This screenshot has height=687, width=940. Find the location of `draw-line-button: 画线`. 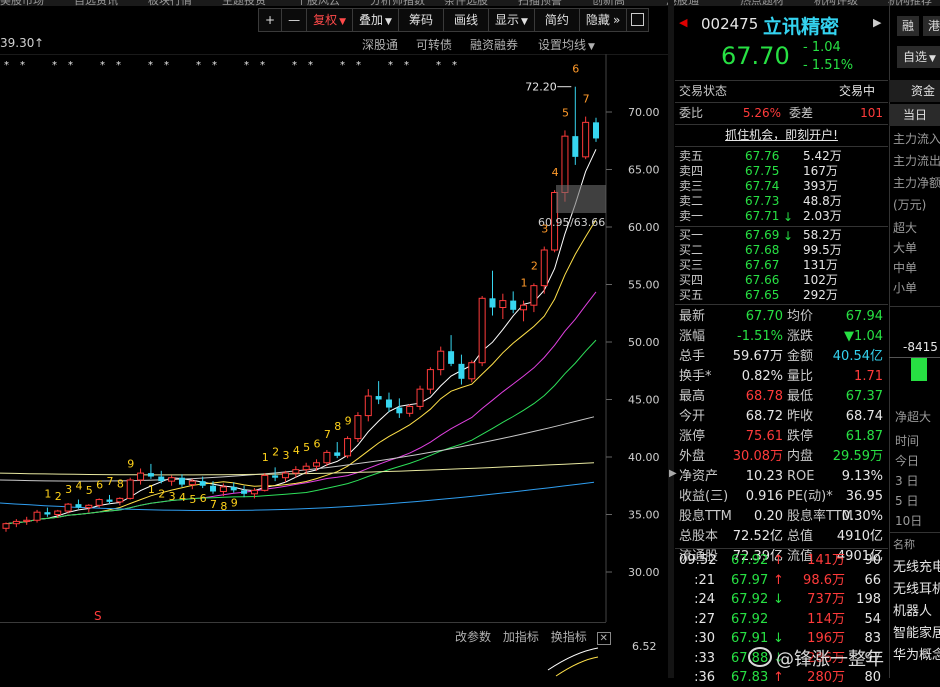

draw-line-button: 画线 is located at coordinates (466, 20).